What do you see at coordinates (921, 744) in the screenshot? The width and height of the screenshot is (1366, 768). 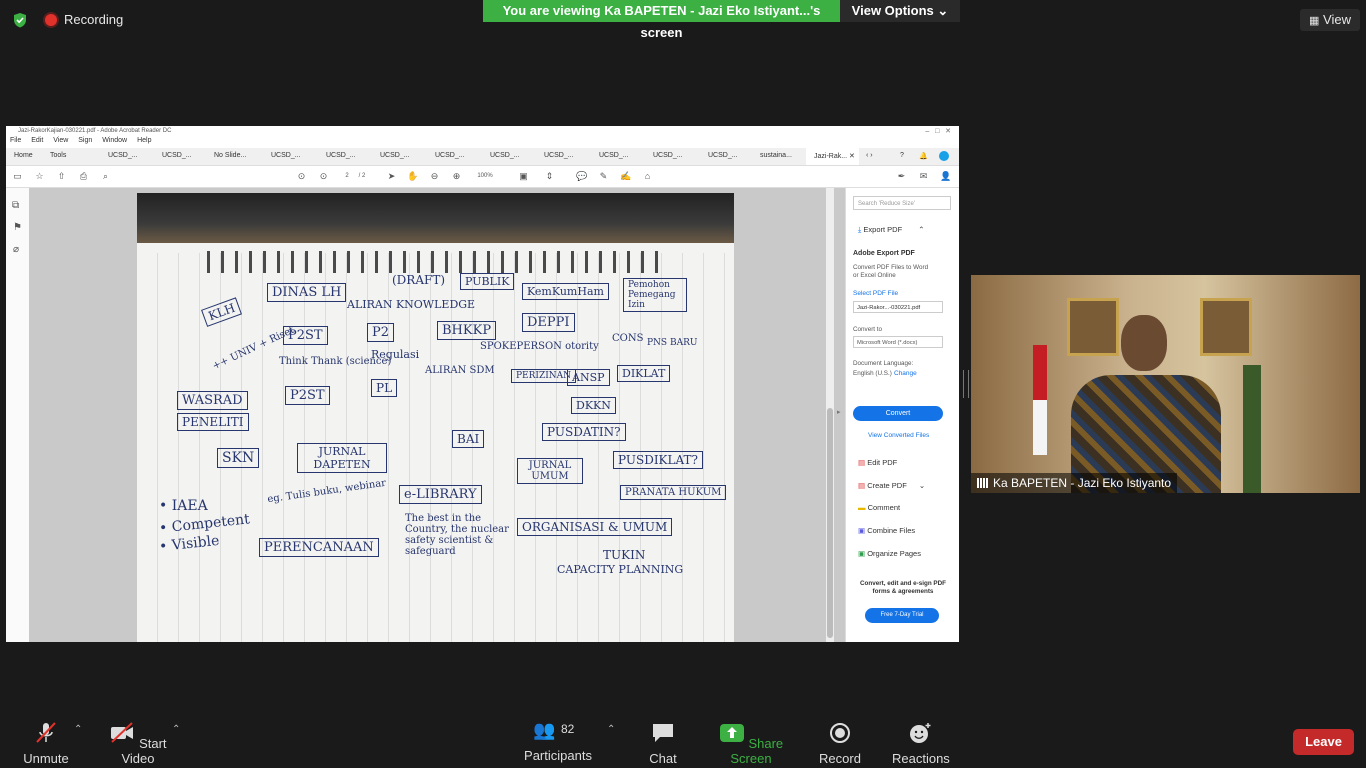 I see `reactions-button: Reactions` at bounding box center [921, 744].